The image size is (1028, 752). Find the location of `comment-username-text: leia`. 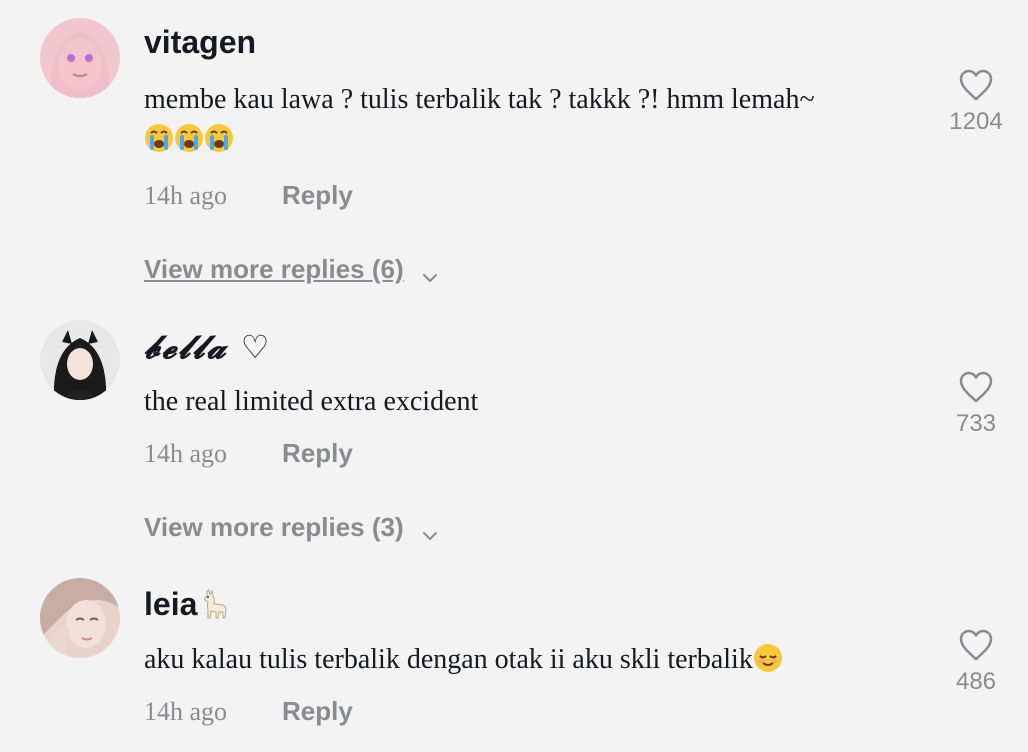

comment-username-text: leia is located at coordinates (171, 604).